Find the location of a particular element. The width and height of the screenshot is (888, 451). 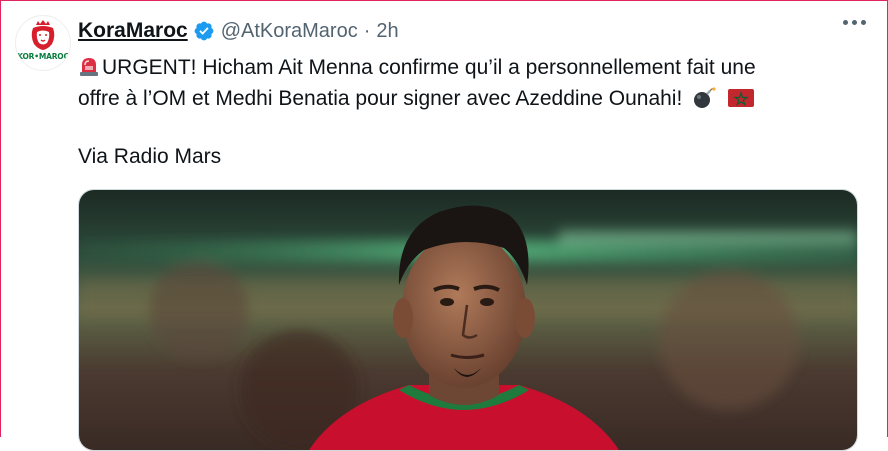

tweet-header: KoraMaroc @AtKoraMaroc · 2h is located at coordinates (238, 31).